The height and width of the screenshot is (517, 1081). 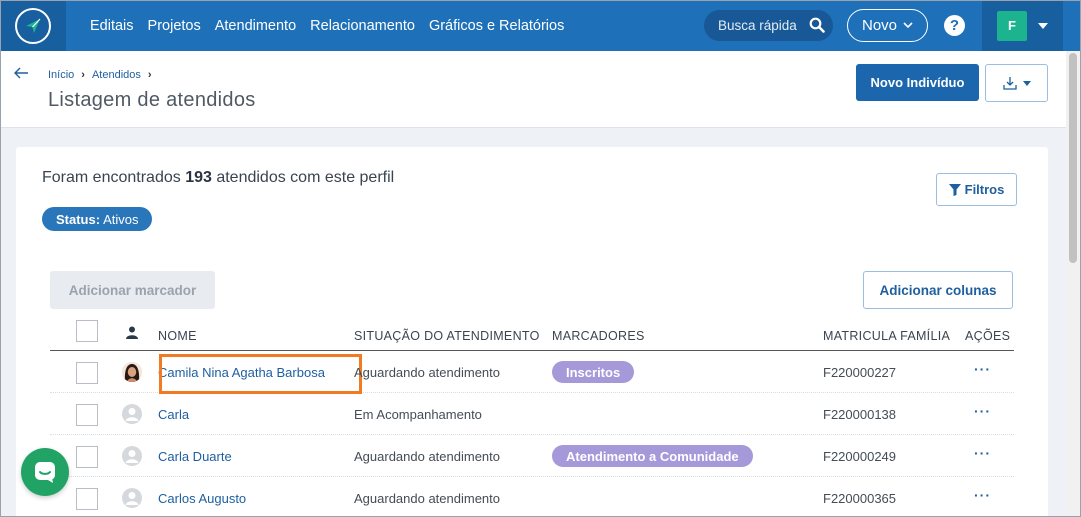 I want to click on nav-editais: Editais, so click(x=112, y=26).